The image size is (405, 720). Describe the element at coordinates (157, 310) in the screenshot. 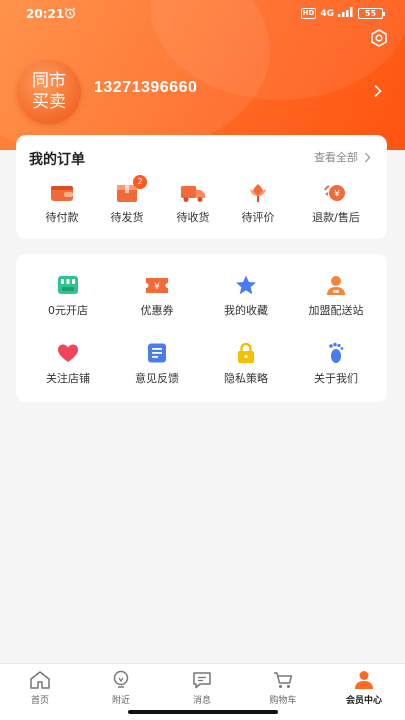

I see `service-label: 优惠券` at that location.